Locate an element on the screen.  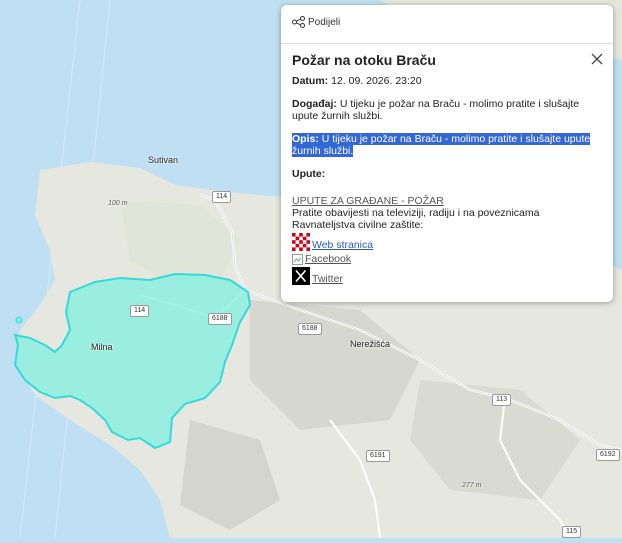
road-shield: 115 is located at coordinates (572, 532).